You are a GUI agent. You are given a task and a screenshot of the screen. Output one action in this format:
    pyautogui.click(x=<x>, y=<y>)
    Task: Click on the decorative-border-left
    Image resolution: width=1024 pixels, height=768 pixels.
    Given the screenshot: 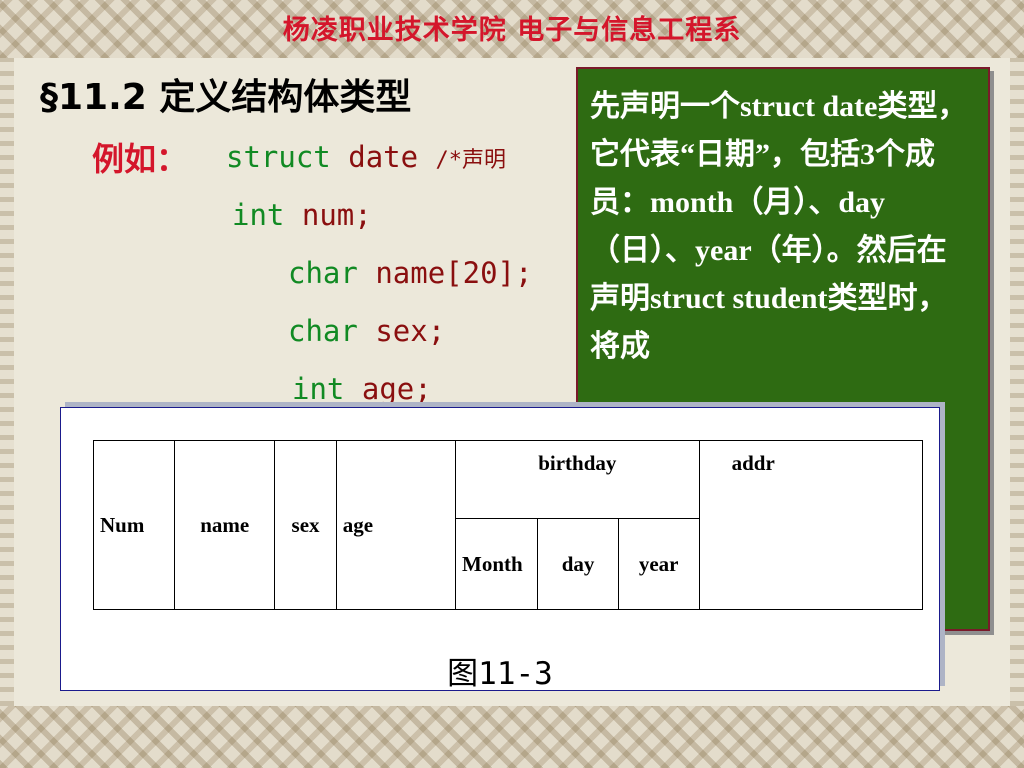 What is the action you would take?
    pyautogui.click(x=7, y=382)
    